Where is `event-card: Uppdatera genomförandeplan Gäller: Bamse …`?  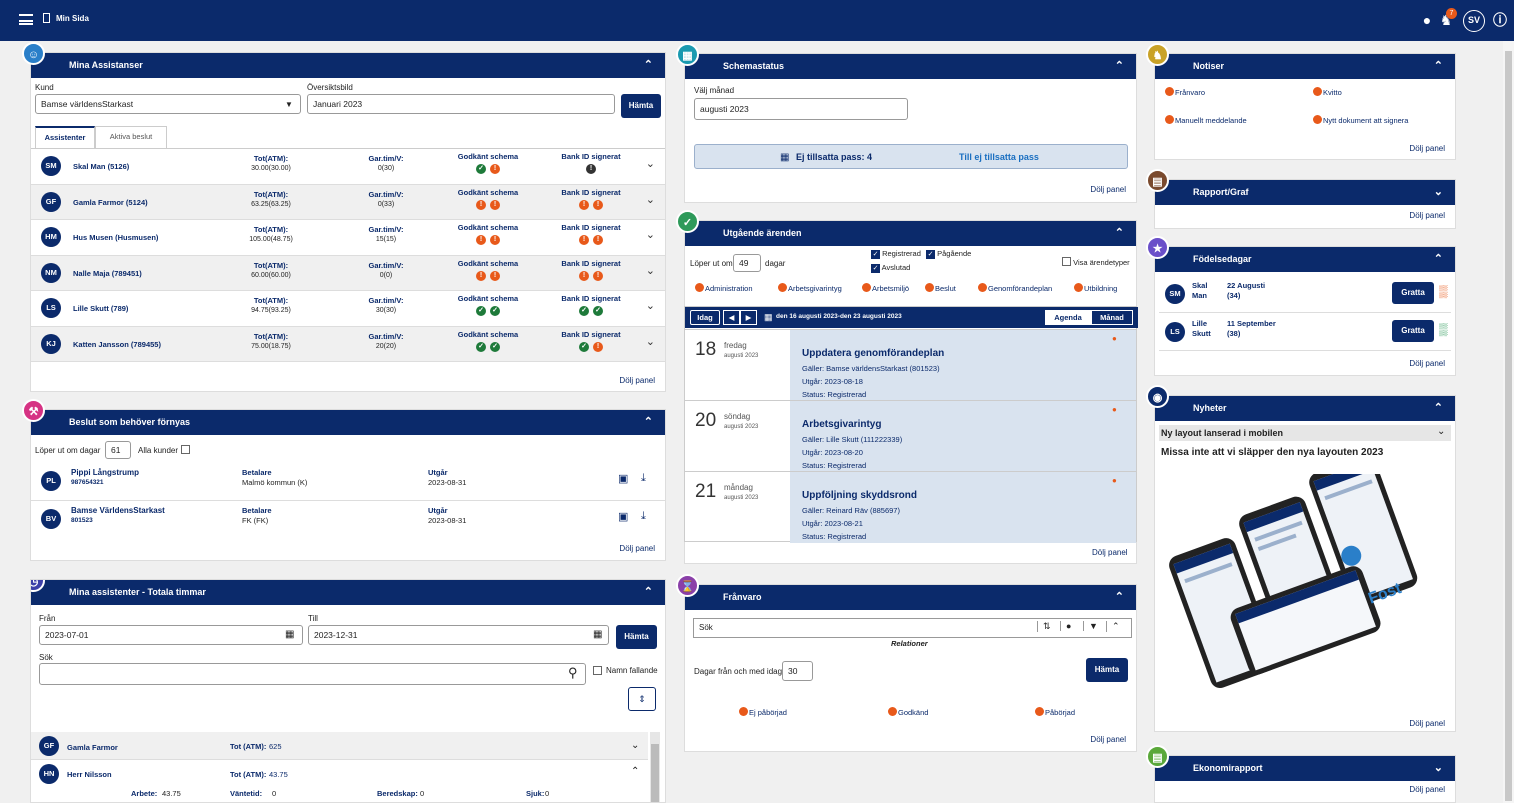
event-card: Uppdatera genomförandeplan Gäller: Bamse … is located at coordinates (963, 365).